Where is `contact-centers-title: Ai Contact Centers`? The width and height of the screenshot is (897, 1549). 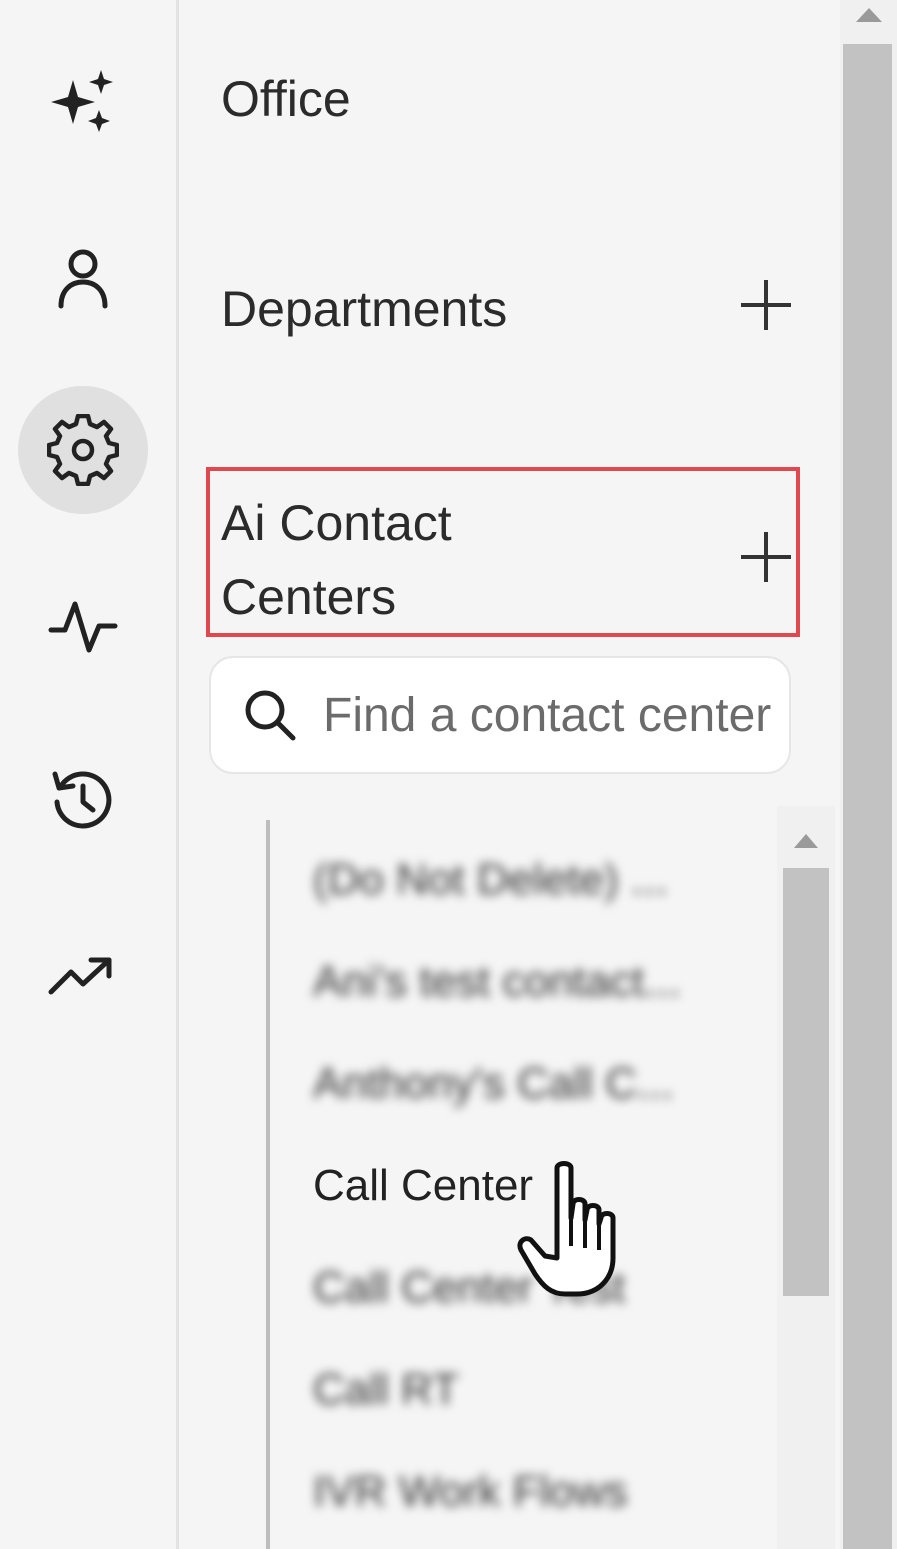
contact-centers-title: Ai Contact Centers is located at coordinates (336, 560).